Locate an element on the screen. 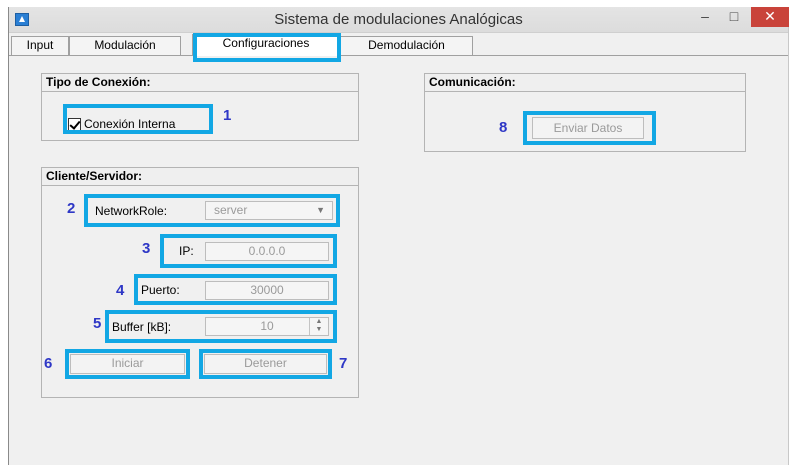 Image resolution: width=795 pixels, height=465 pixels. network-role-value: server is located at coordinates (231, 210).